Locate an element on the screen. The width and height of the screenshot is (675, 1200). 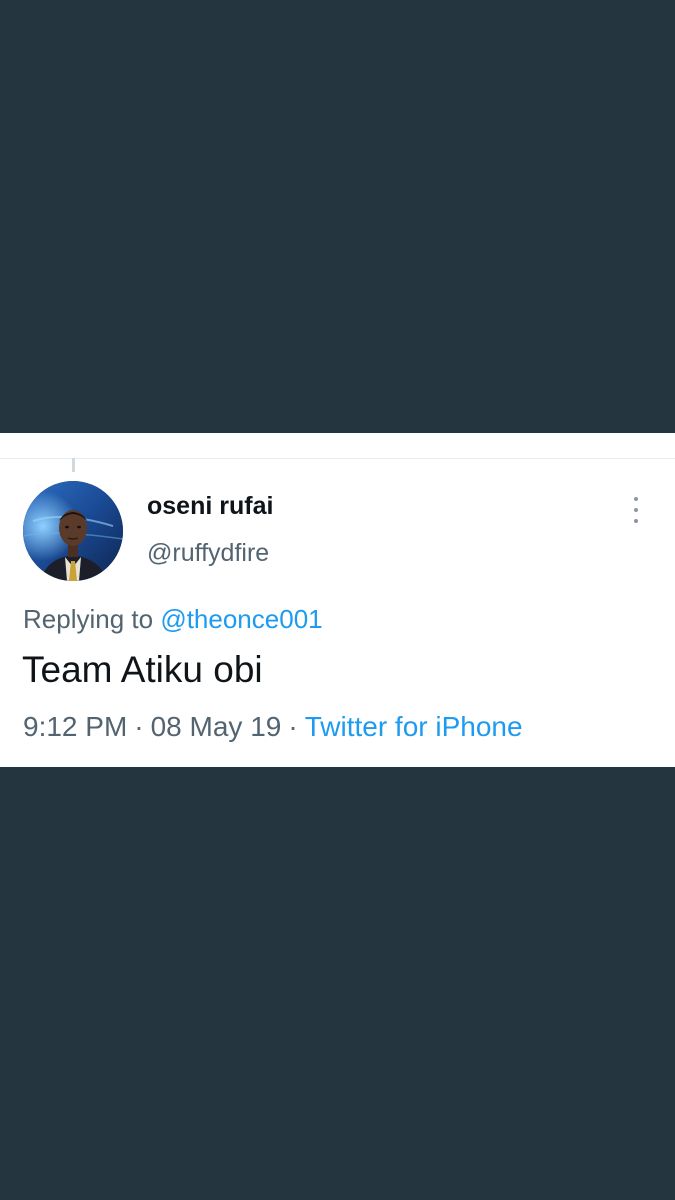
tweet-text: Team Atiku obi is located at coordinates (142, 669).